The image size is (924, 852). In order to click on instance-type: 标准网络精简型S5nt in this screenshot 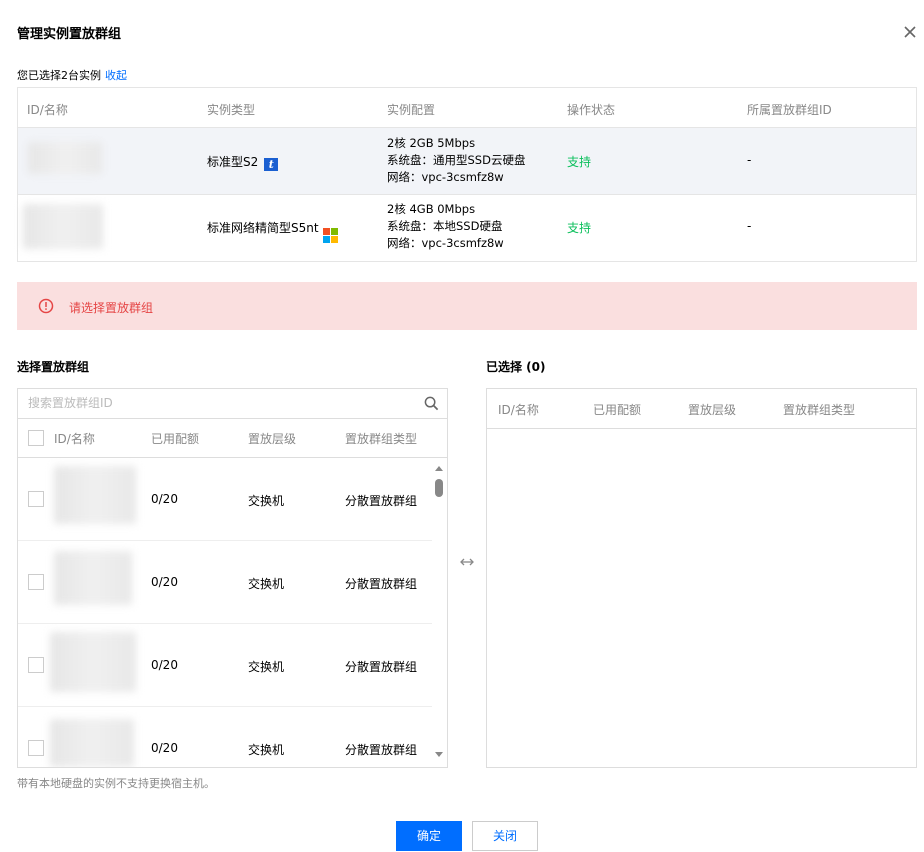, I will do `click(272, 231)`.